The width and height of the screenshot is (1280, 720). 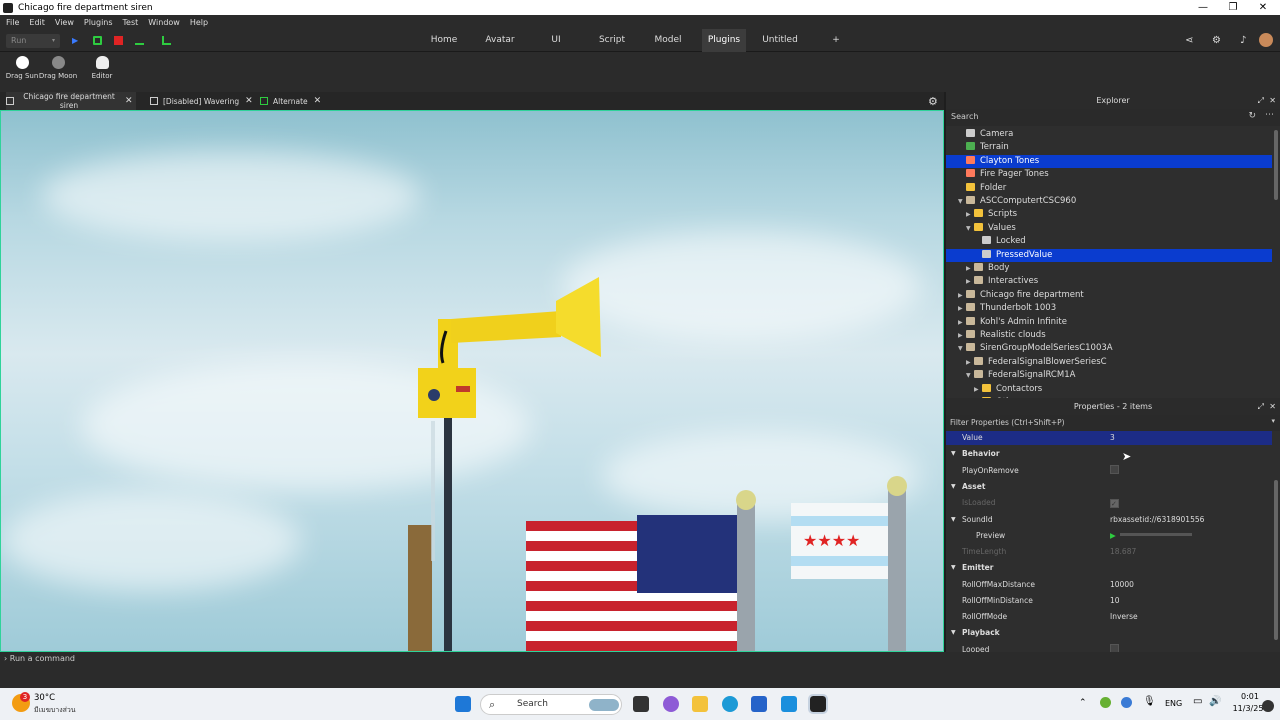 I want to click on explorer-search: Search ↻ ⋯, so click(x=1113, y=117).